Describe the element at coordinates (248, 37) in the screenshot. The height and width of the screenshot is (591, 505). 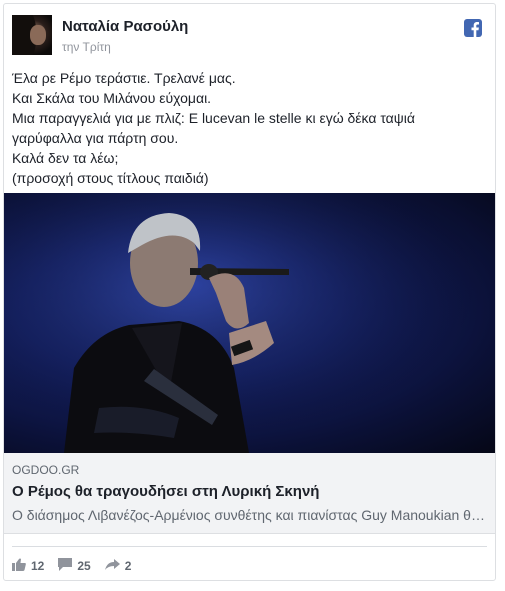
I see `post-header: Ναταλία Ρασούλη την Τρίτη` at that location.